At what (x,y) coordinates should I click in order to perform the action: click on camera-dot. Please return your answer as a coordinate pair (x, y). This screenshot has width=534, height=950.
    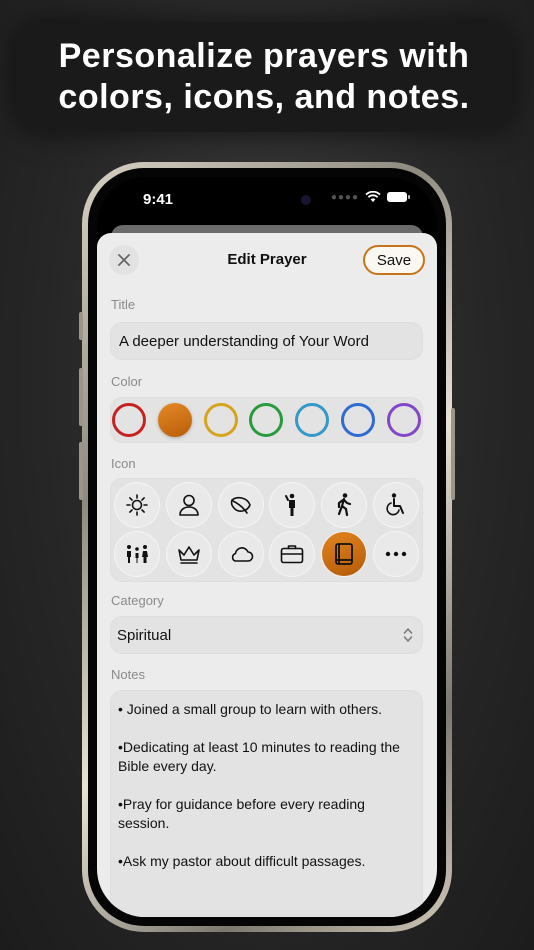
    Looking at the image, I should click on (306, 200).